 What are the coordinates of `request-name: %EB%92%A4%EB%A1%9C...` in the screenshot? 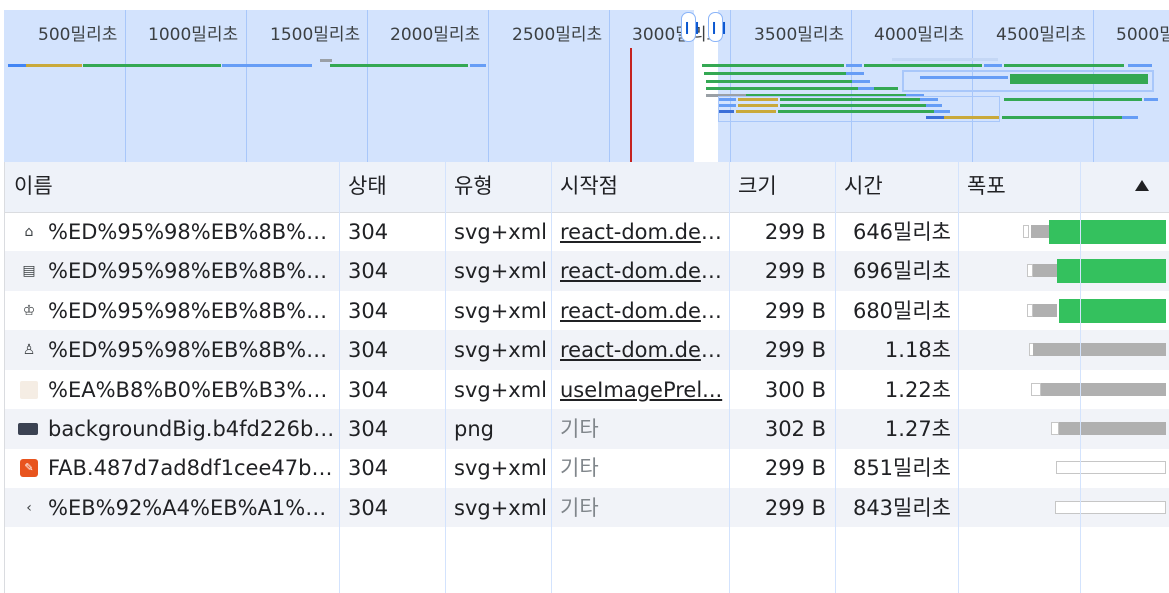 It's located at (191, 507).